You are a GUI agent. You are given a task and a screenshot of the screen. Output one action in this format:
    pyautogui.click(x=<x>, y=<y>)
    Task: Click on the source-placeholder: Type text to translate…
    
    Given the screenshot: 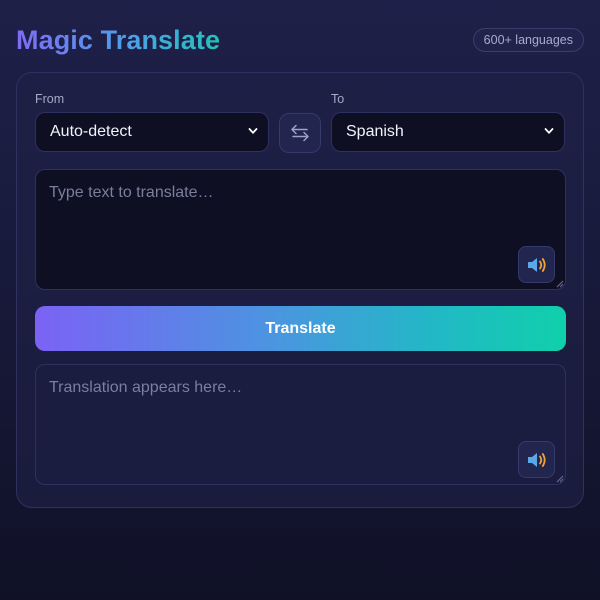 What is the action you would take?
    pyautogui.click(x=131, y=192)
    